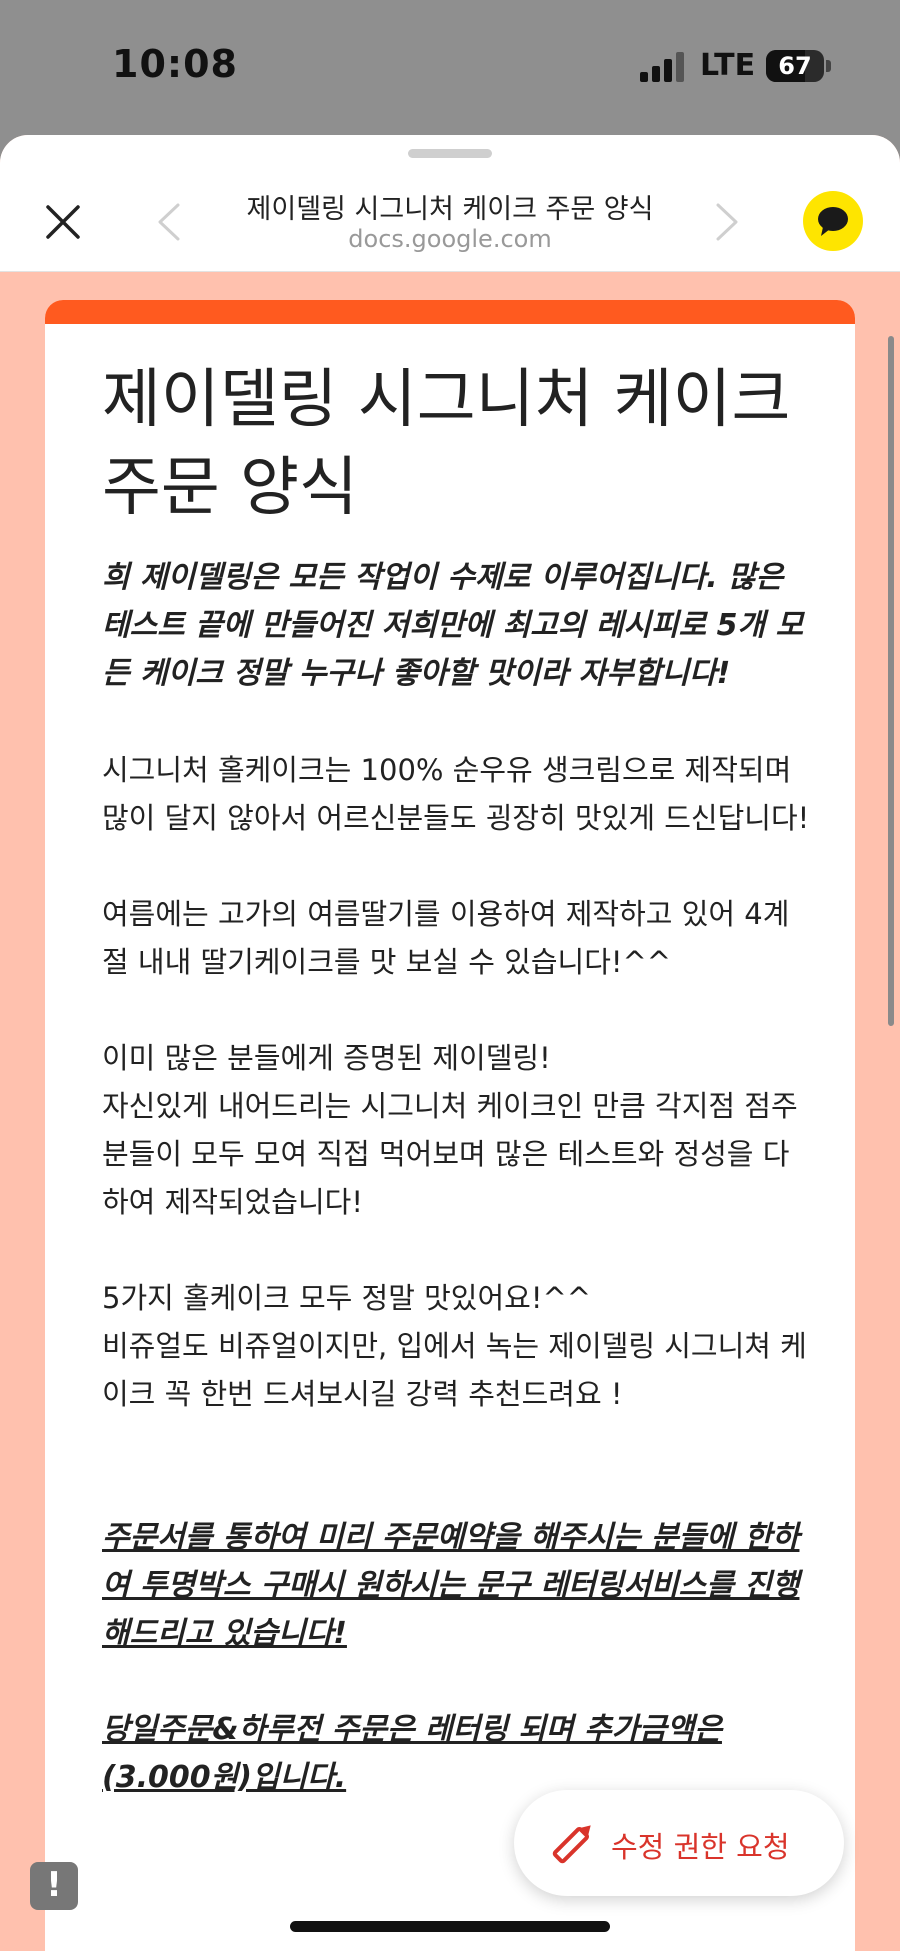  I want to click on scrollbar, so click(891, 681).